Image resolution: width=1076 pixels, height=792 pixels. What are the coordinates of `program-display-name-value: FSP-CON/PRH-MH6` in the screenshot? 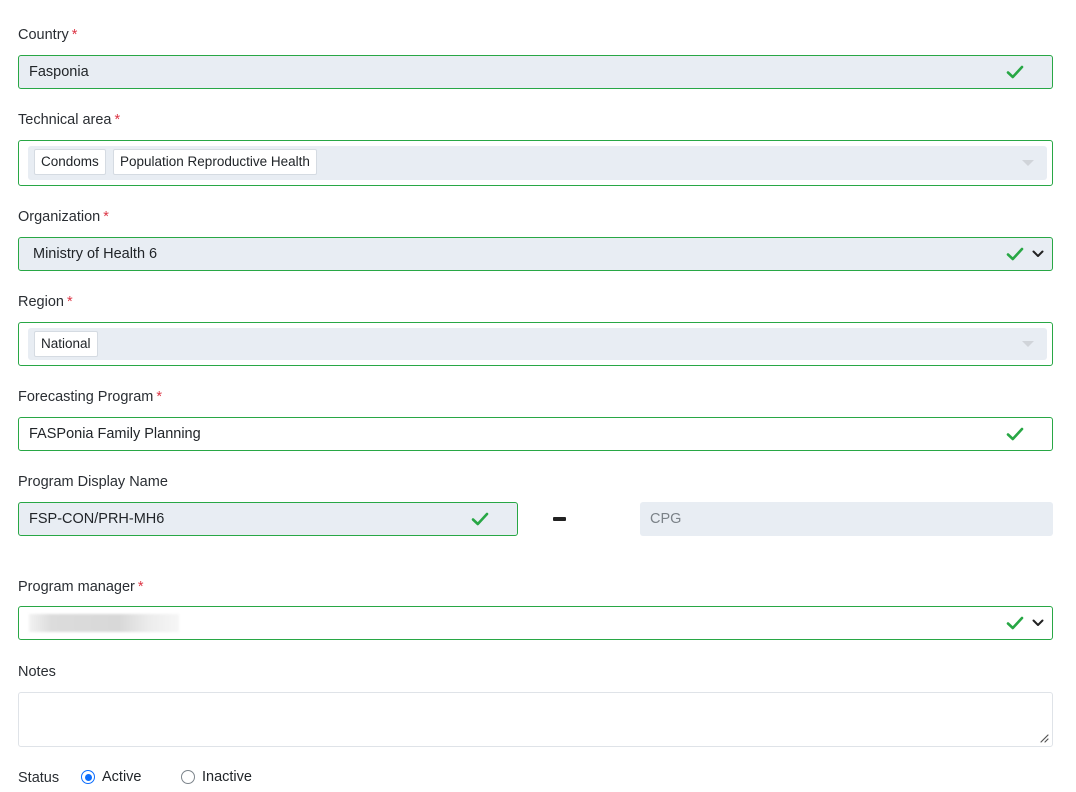 It's located at (97, 519).